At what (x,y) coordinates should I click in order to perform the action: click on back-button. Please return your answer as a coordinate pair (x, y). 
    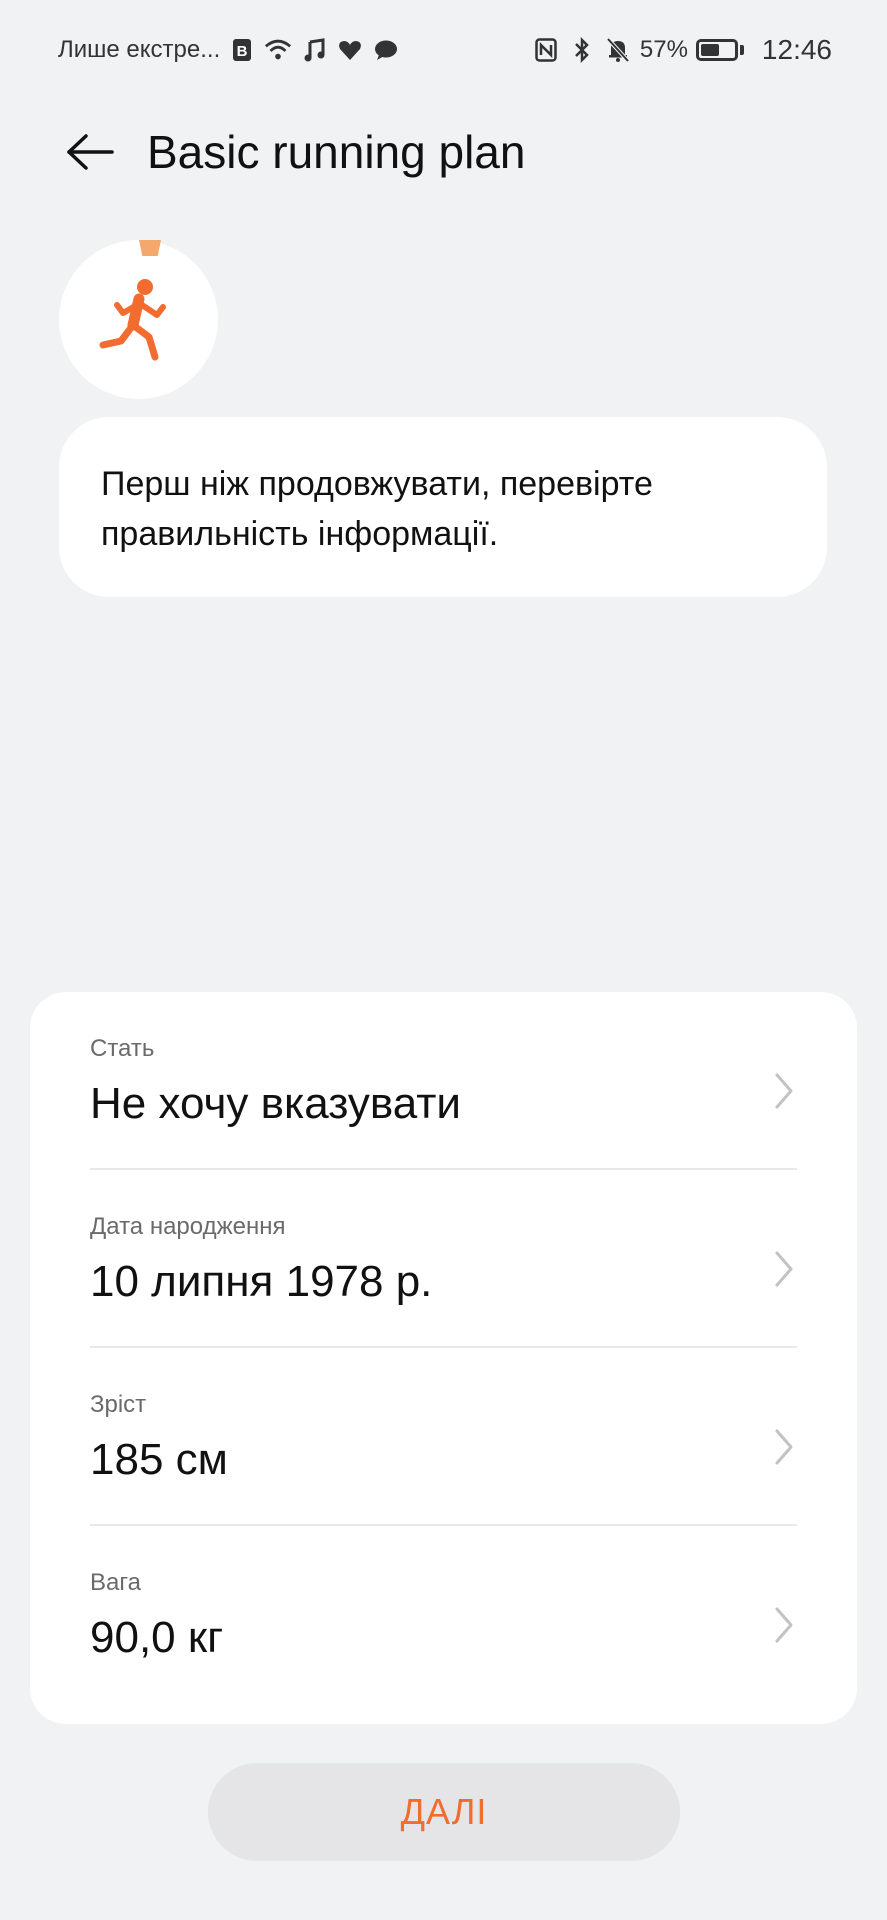
    Looking at the image, I should click on (90, 152).